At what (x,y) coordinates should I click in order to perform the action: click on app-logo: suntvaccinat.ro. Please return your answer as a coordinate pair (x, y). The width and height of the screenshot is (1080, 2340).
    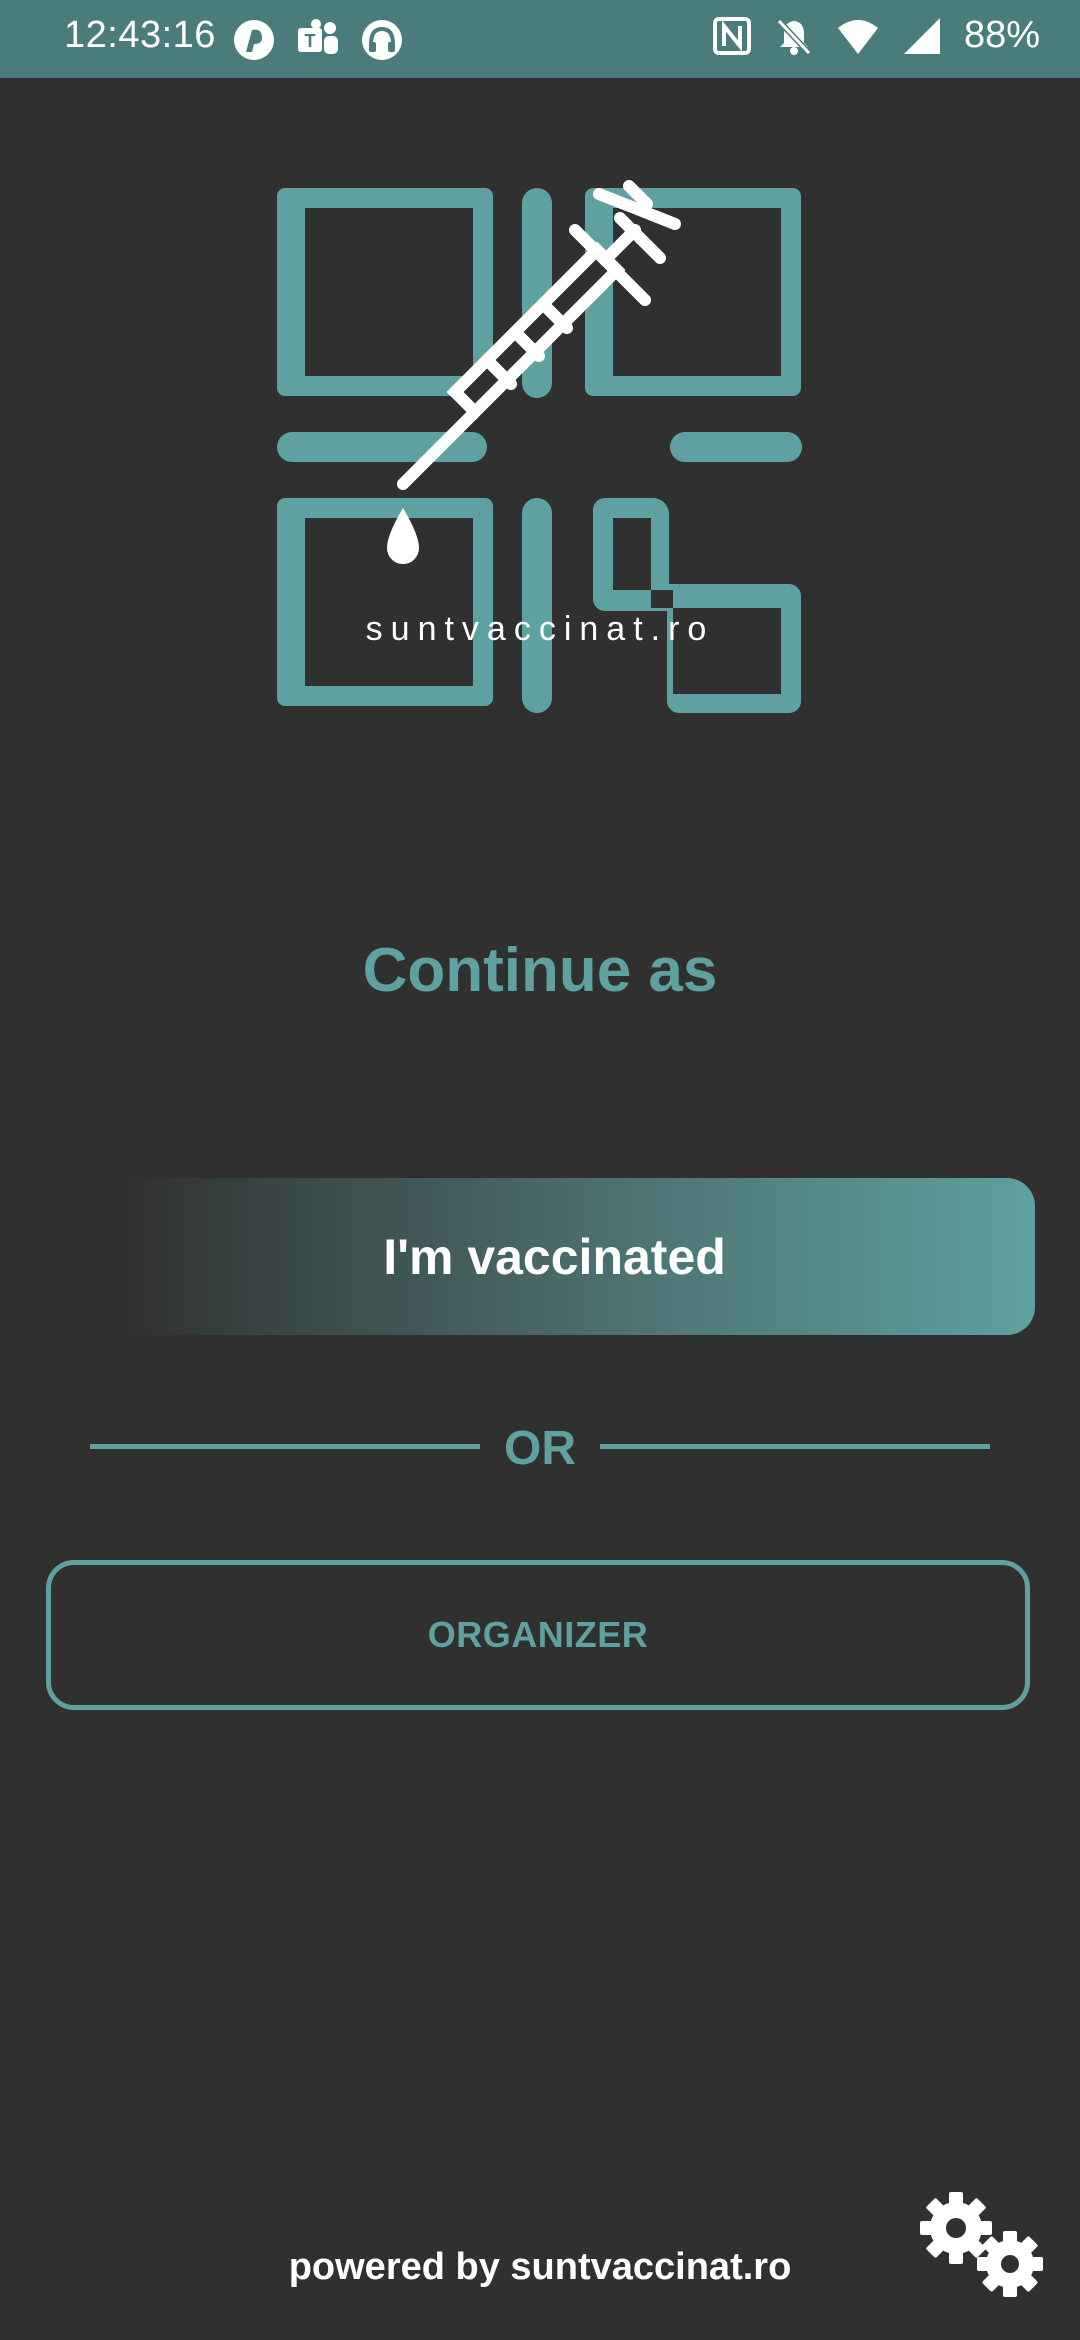
    Looking at the image, I should click on (539, 446).